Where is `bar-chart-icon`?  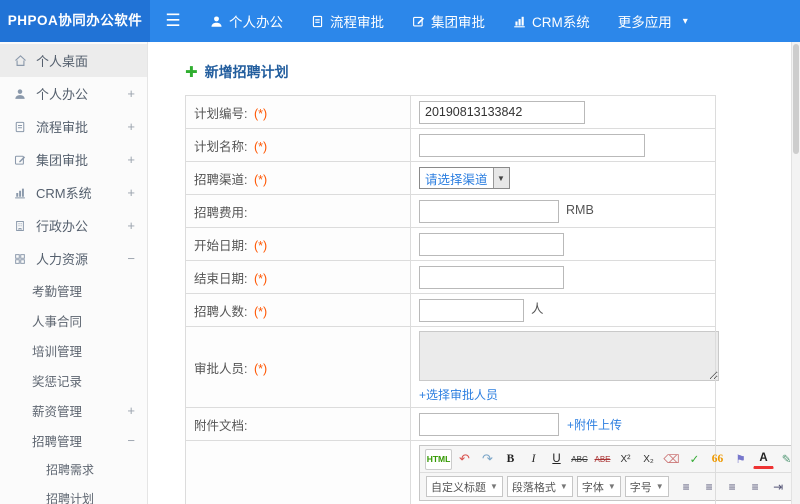 bar-chart-icon is located at coordinates (519, 21).